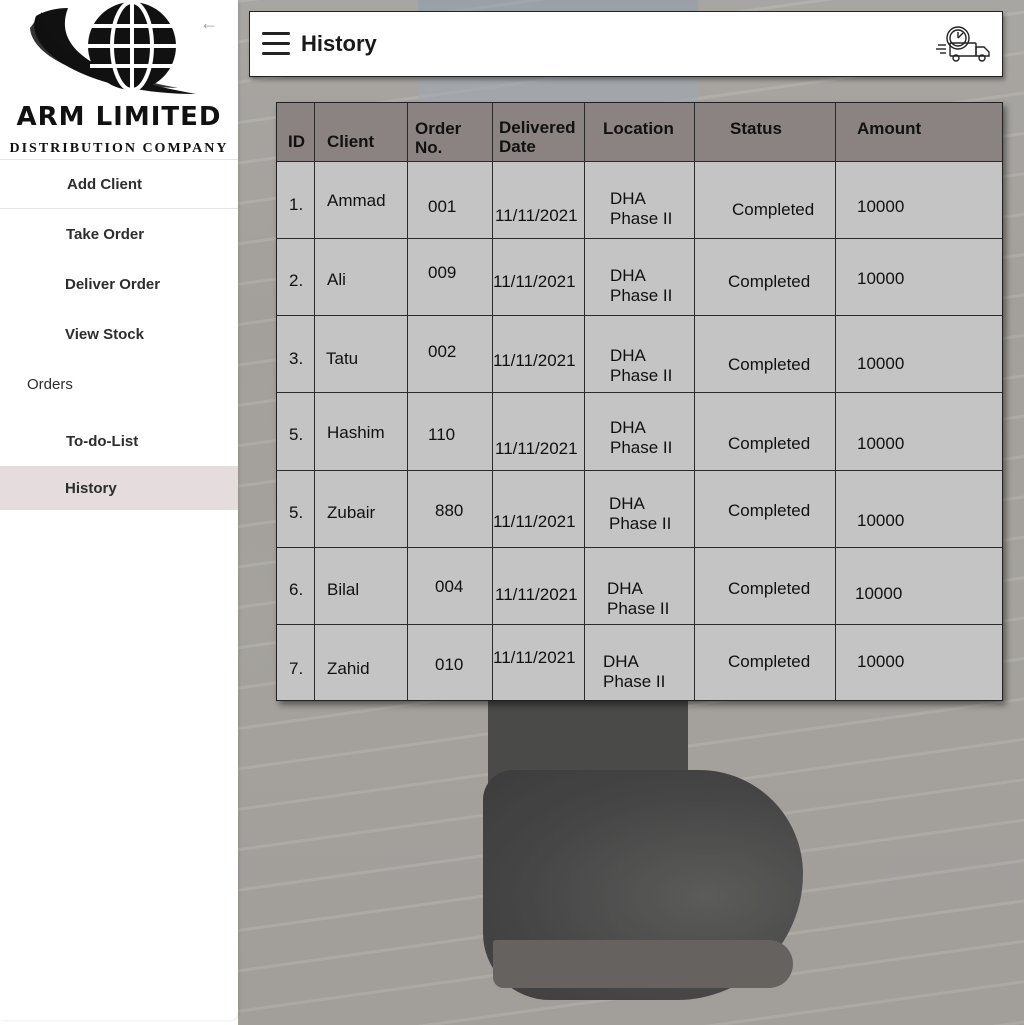  I want to click on arrow-left-icon: ←, so click(209, 23).